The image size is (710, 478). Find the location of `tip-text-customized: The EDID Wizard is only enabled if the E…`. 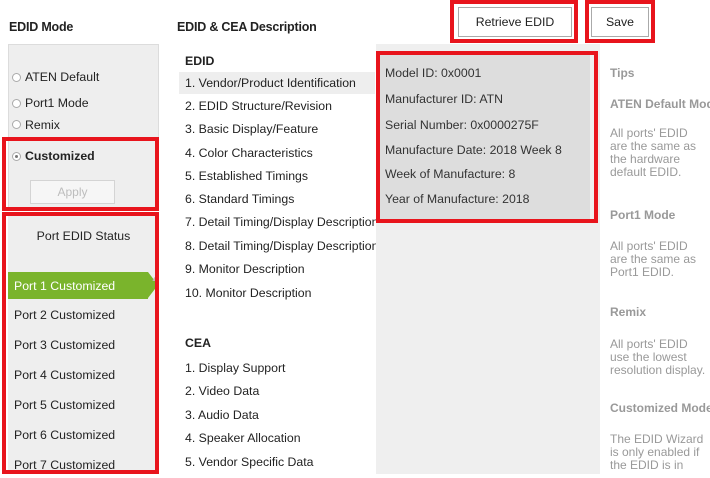

tip-text-customized: The EDID Wizard is only enabled if the E… is located at coordinates (657, 452).